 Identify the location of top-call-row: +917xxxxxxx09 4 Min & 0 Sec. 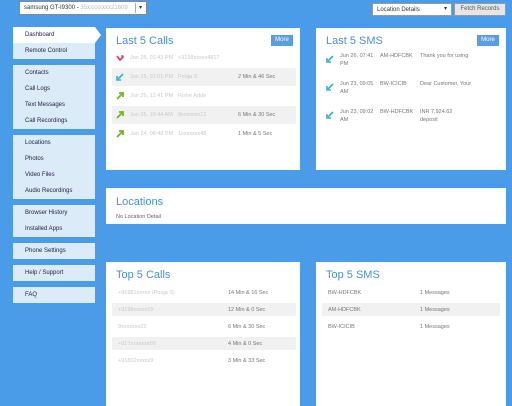
(204, 343).